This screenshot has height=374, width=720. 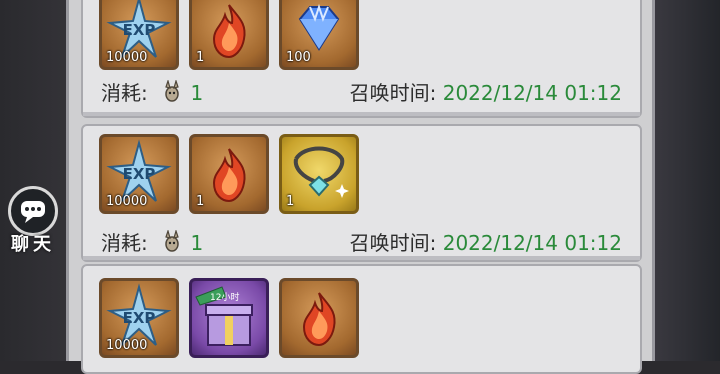 What do you see at coordinates (319, 174) in the screenshot?
I see `reward-item-amulet: 1` at bounding box center [319, 174].